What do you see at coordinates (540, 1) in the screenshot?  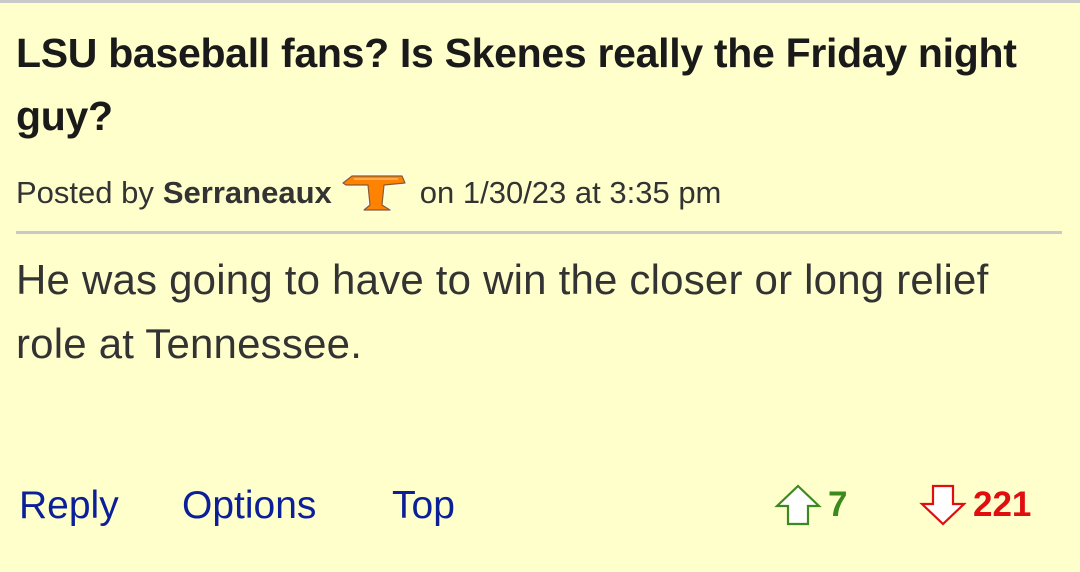 I see `top-divider` at bounding box center [540, 1].